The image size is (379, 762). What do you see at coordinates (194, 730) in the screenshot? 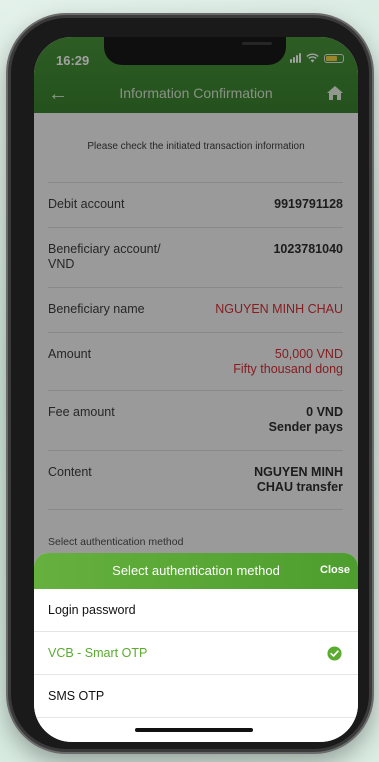
I see `home-indicator` at bounding box center [194, 730].